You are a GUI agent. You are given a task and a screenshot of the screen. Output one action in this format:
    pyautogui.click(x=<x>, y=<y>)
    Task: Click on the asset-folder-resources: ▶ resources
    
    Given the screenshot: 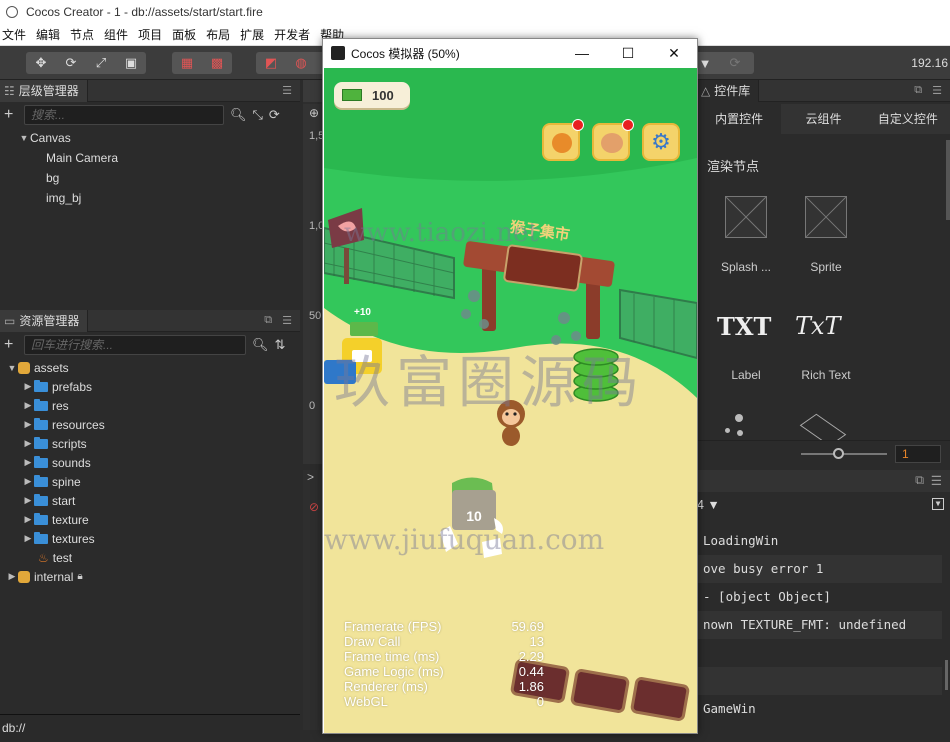 What is the action you would take?
    pyautogui.click(x=150, y=424)
    